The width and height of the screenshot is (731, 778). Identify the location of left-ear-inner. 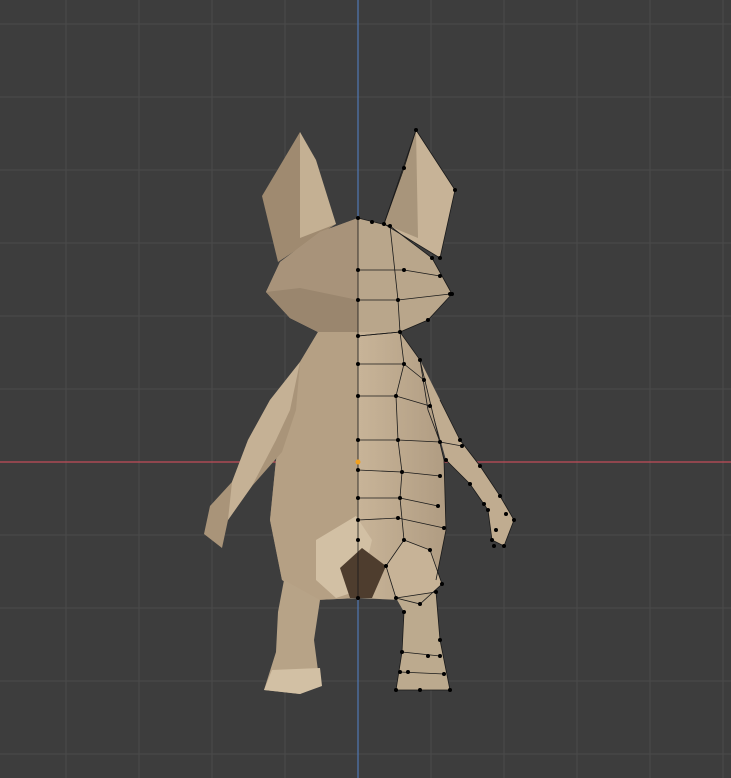
(318, 185).